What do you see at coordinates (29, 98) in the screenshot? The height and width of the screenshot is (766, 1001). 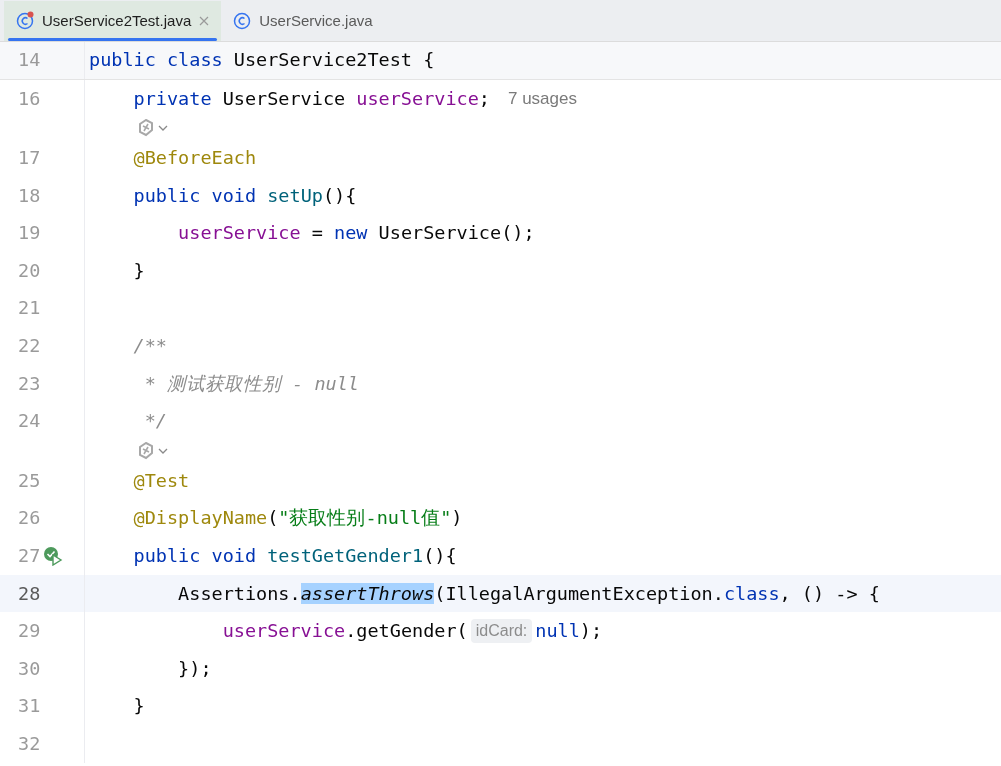 I see `line-number: 16` at bounding box center [29, 98].